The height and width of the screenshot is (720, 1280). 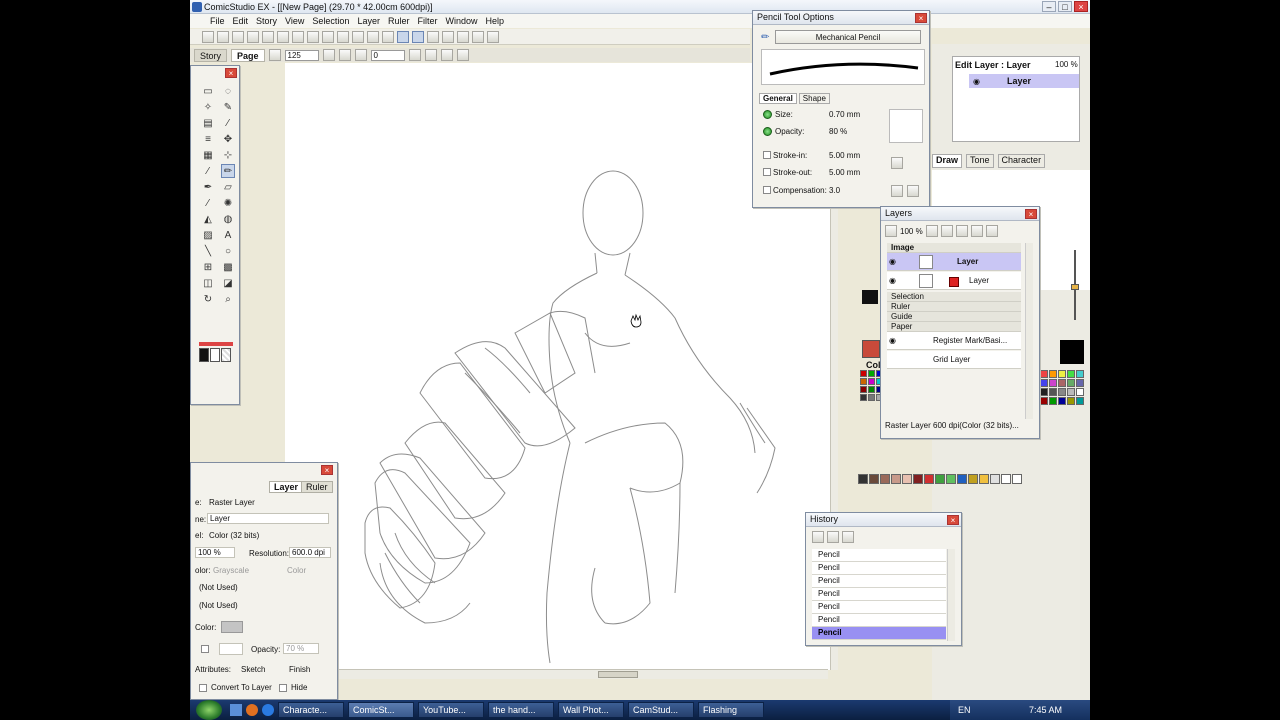 I want to click on new-icon, so click(x=208, y=36).